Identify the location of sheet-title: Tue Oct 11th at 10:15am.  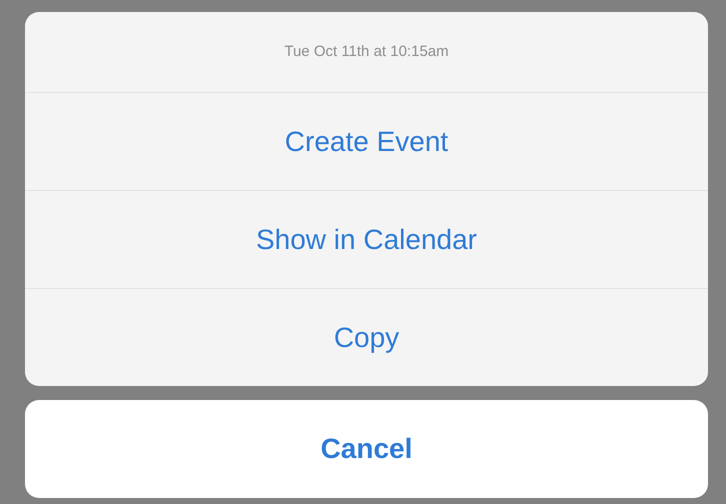
(366, 52).